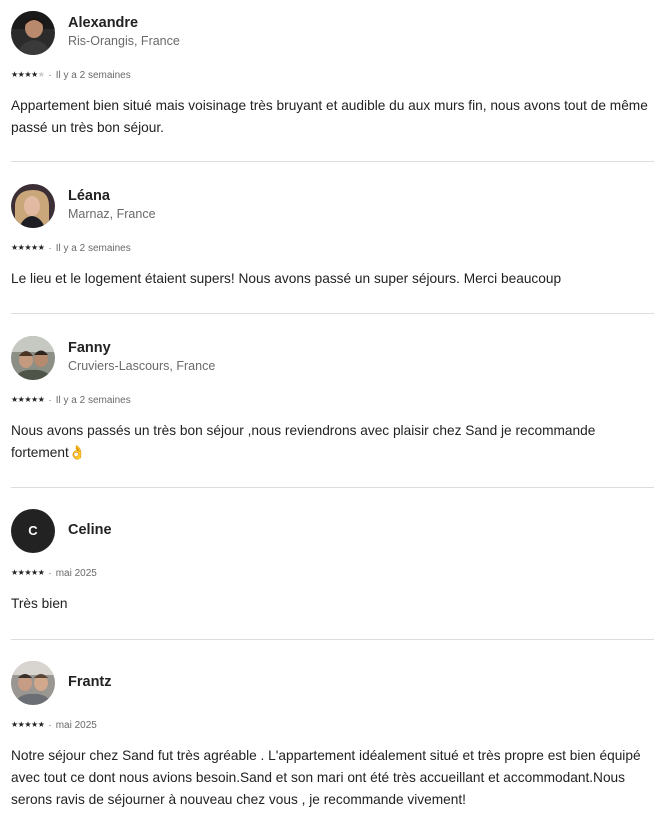 This screenshot has width=669, height=822. What do you see at coordinates (142, 366) in the screenshot?
I see `reviewer-location: Cruviers-Lascours, France` at bounding box center [142, 366].